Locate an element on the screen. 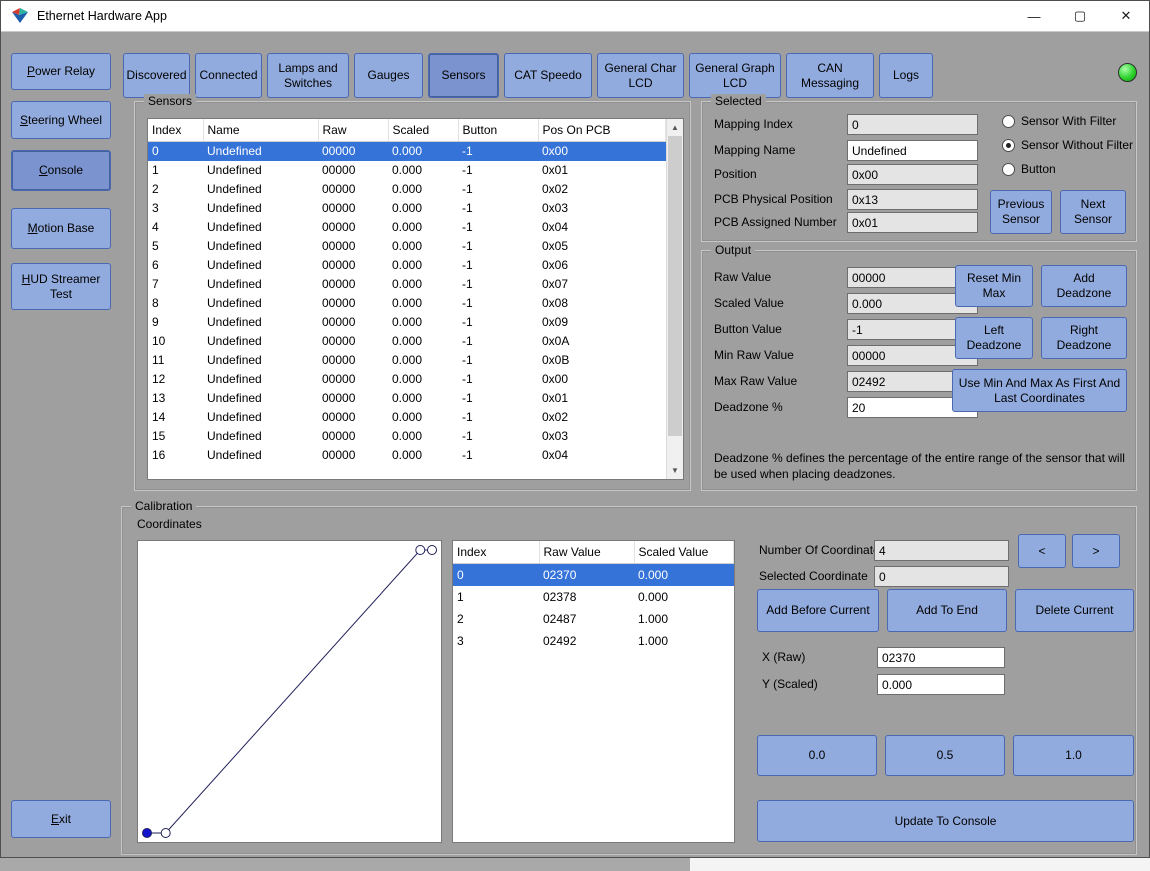 The height and width of the screenshot is (871, 1150). table-row: 8 Undefined 00000 0.000 -1 0x08 is located at coordinates (407, 303).